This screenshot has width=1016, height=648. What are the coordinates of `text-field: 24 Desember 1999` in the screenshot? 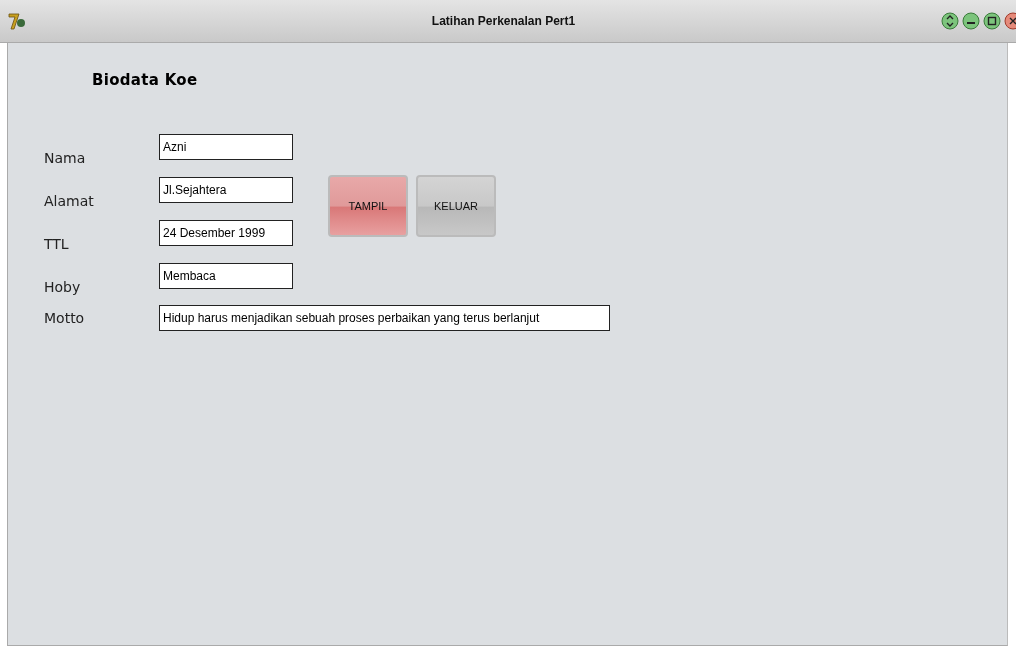 It's located at (226, 233).